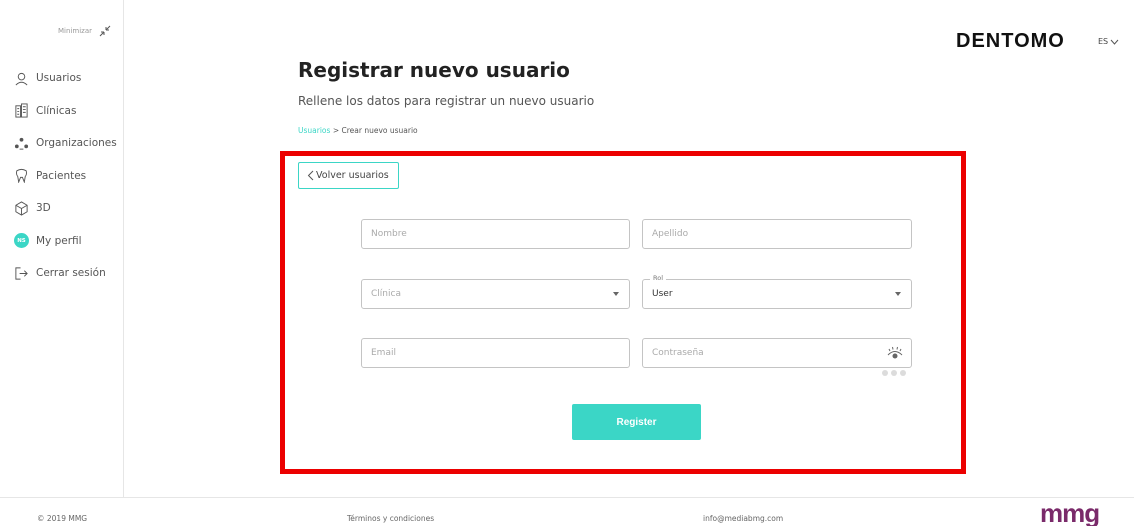  Describe the element at coordinates (670, 234) in the screenshot. I see `apellido-placeholder: Apellido` at that location.